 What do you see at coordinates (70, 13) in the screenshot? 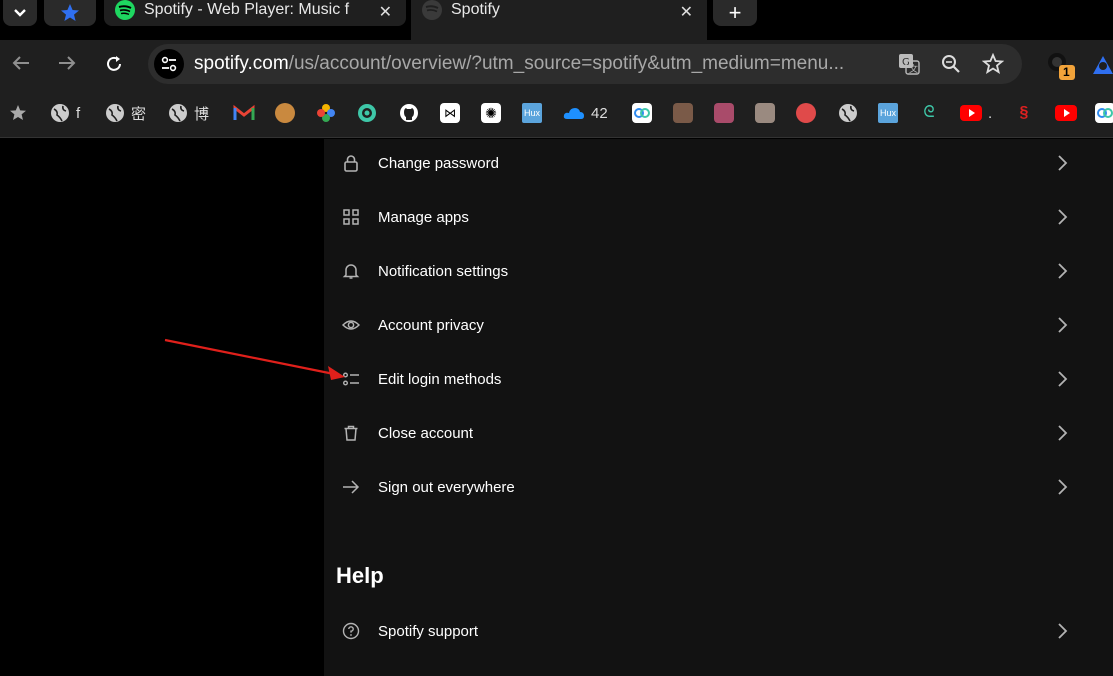
I see `pinned-tab` at bounding box center [70, 13].